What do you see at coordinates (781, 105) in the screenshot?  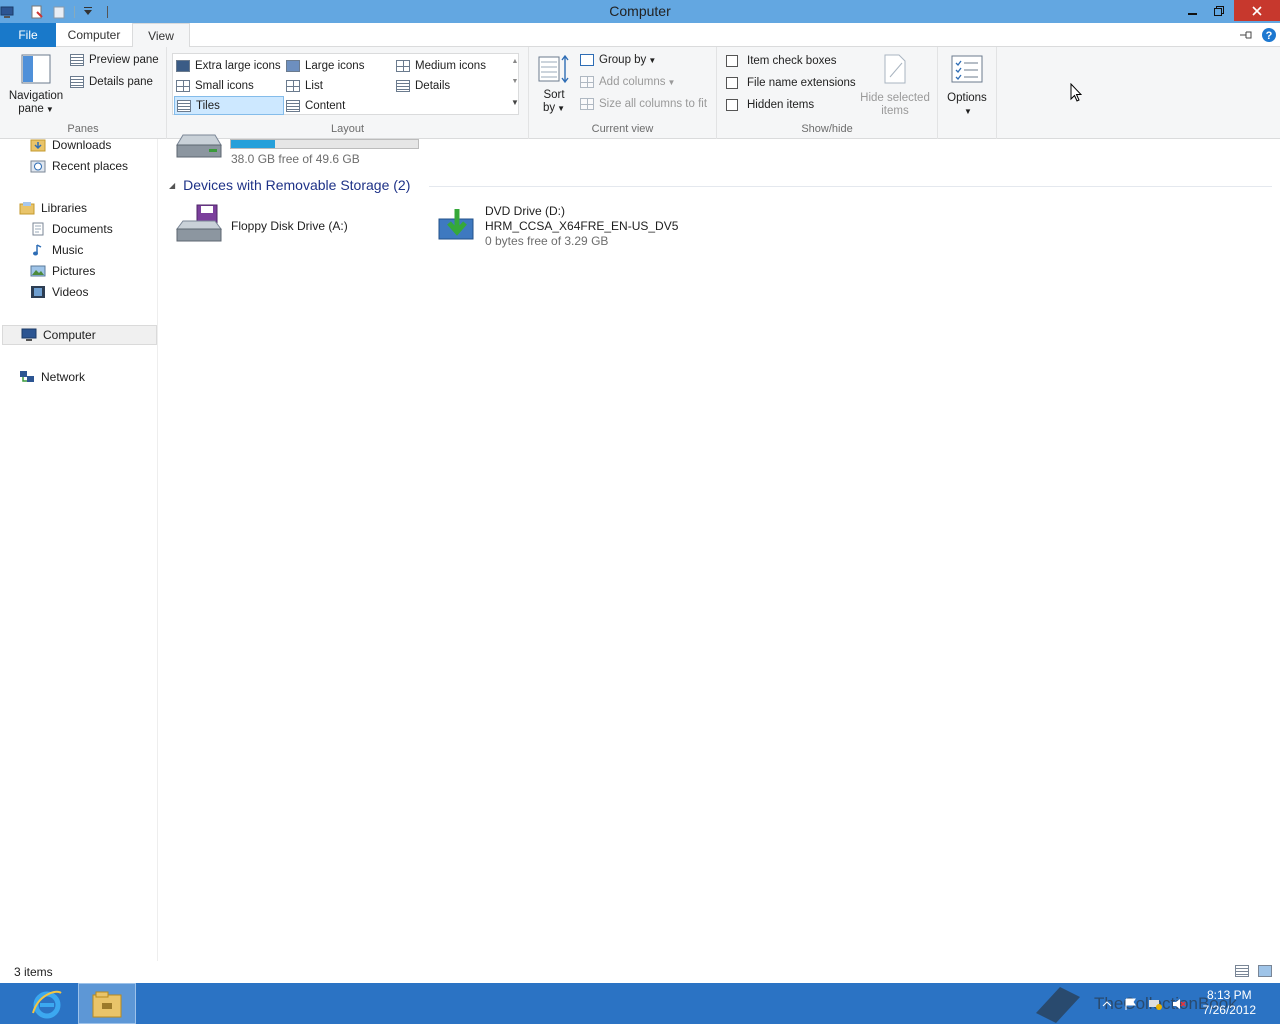 I see `hidden-items-label: Hidden items` at bounding box center [781, 105].